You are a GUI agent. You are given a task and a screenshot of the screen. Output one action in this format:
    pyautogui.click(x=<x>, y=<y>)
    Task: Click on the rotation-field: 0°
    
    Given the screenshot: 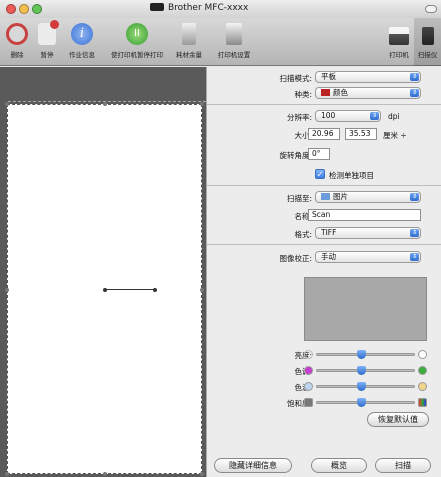 What is the action you would take?
    pyautogui.click(x=319, y=154)
    